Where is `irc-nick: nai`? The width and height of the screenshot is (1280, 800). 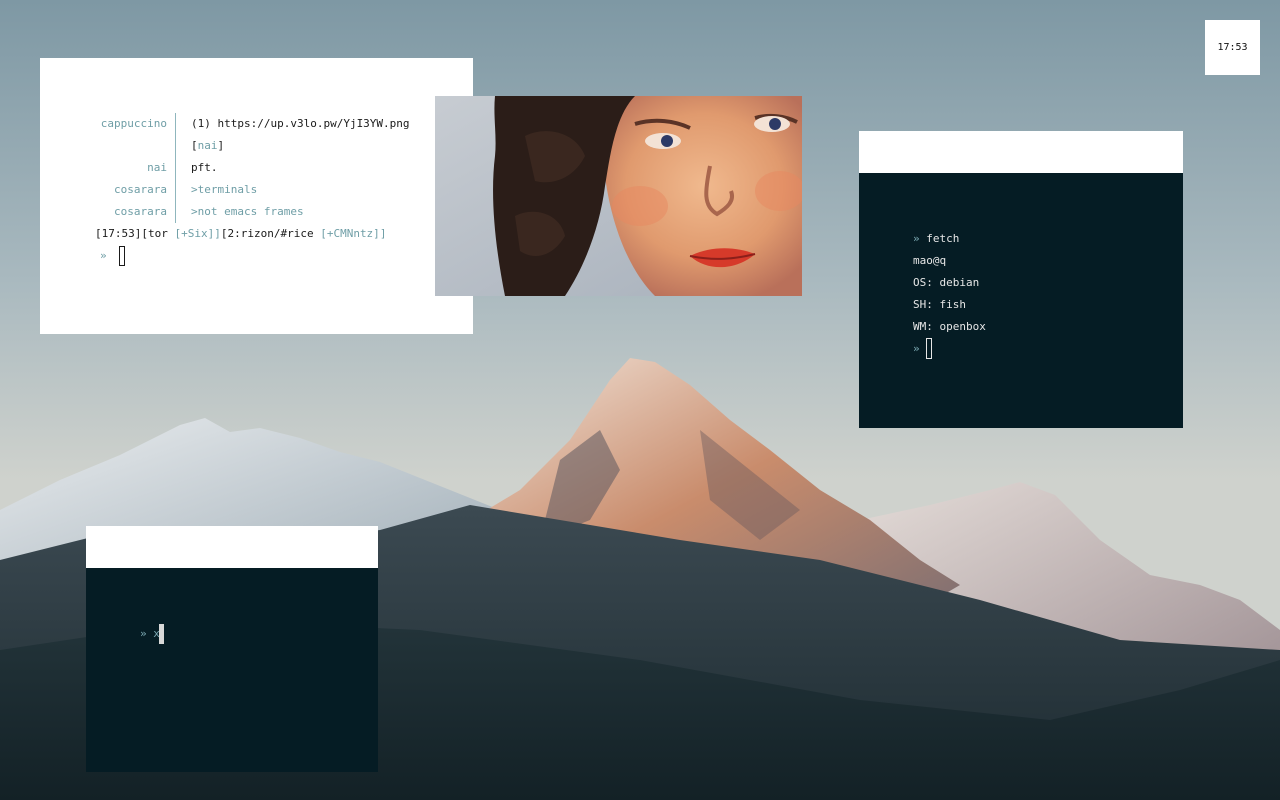 irc-nick: nai is located at coordinates (157, 167).